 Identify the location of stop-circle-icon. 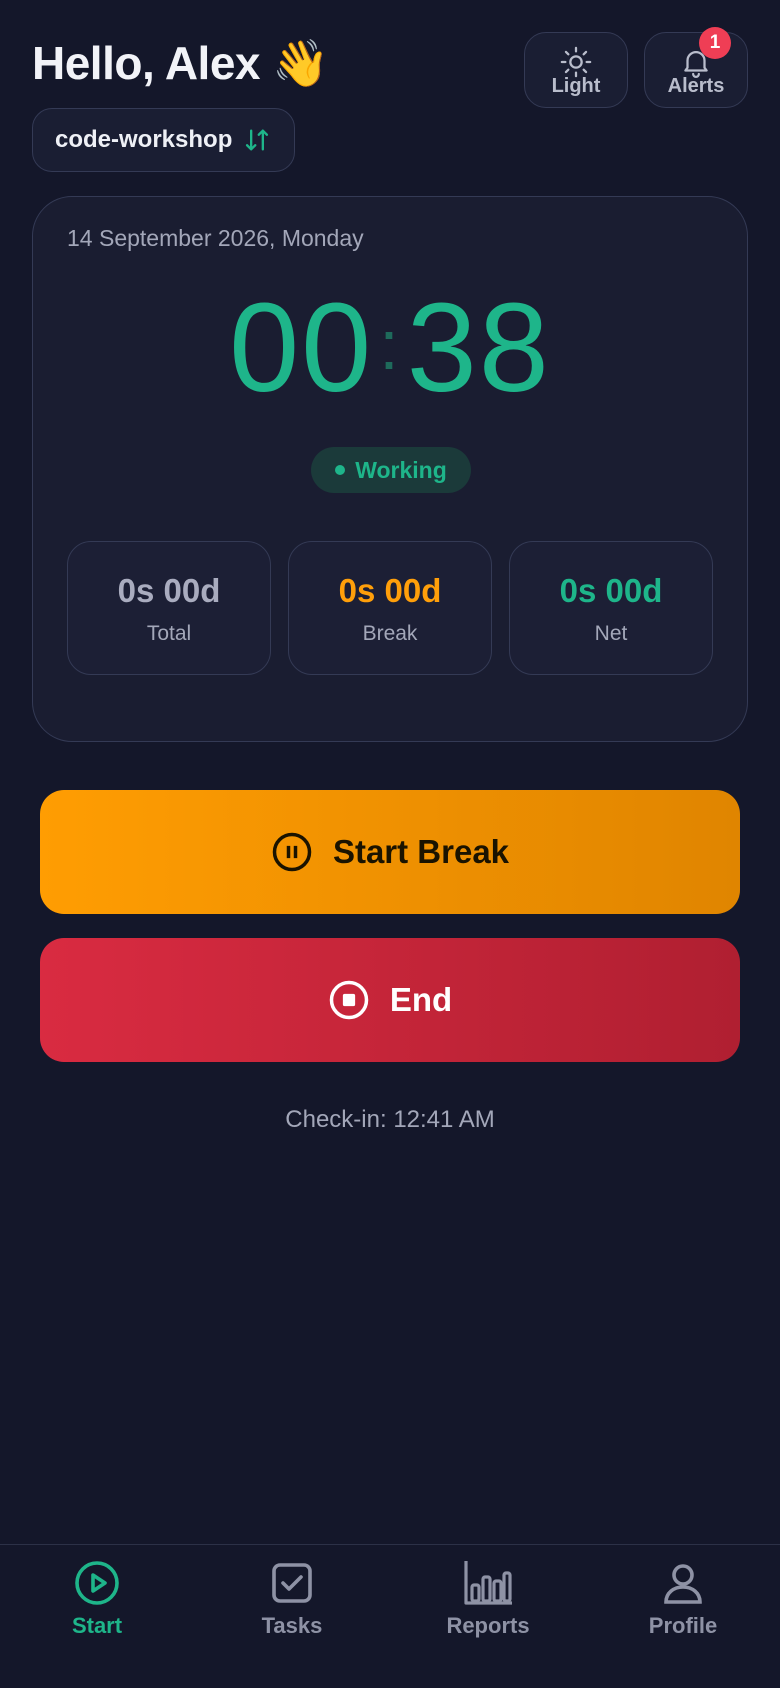
(349, 1000).